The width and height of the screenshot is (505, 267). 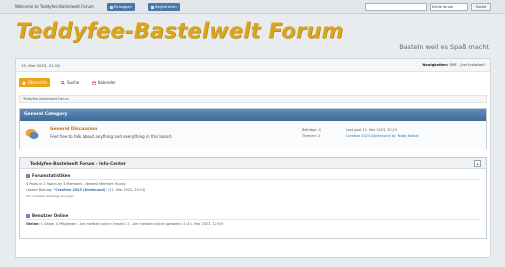 I want to click on welcome-text: Welcome to Teddyfee-Bastelwelt Forum, so click(x=54, y=6).